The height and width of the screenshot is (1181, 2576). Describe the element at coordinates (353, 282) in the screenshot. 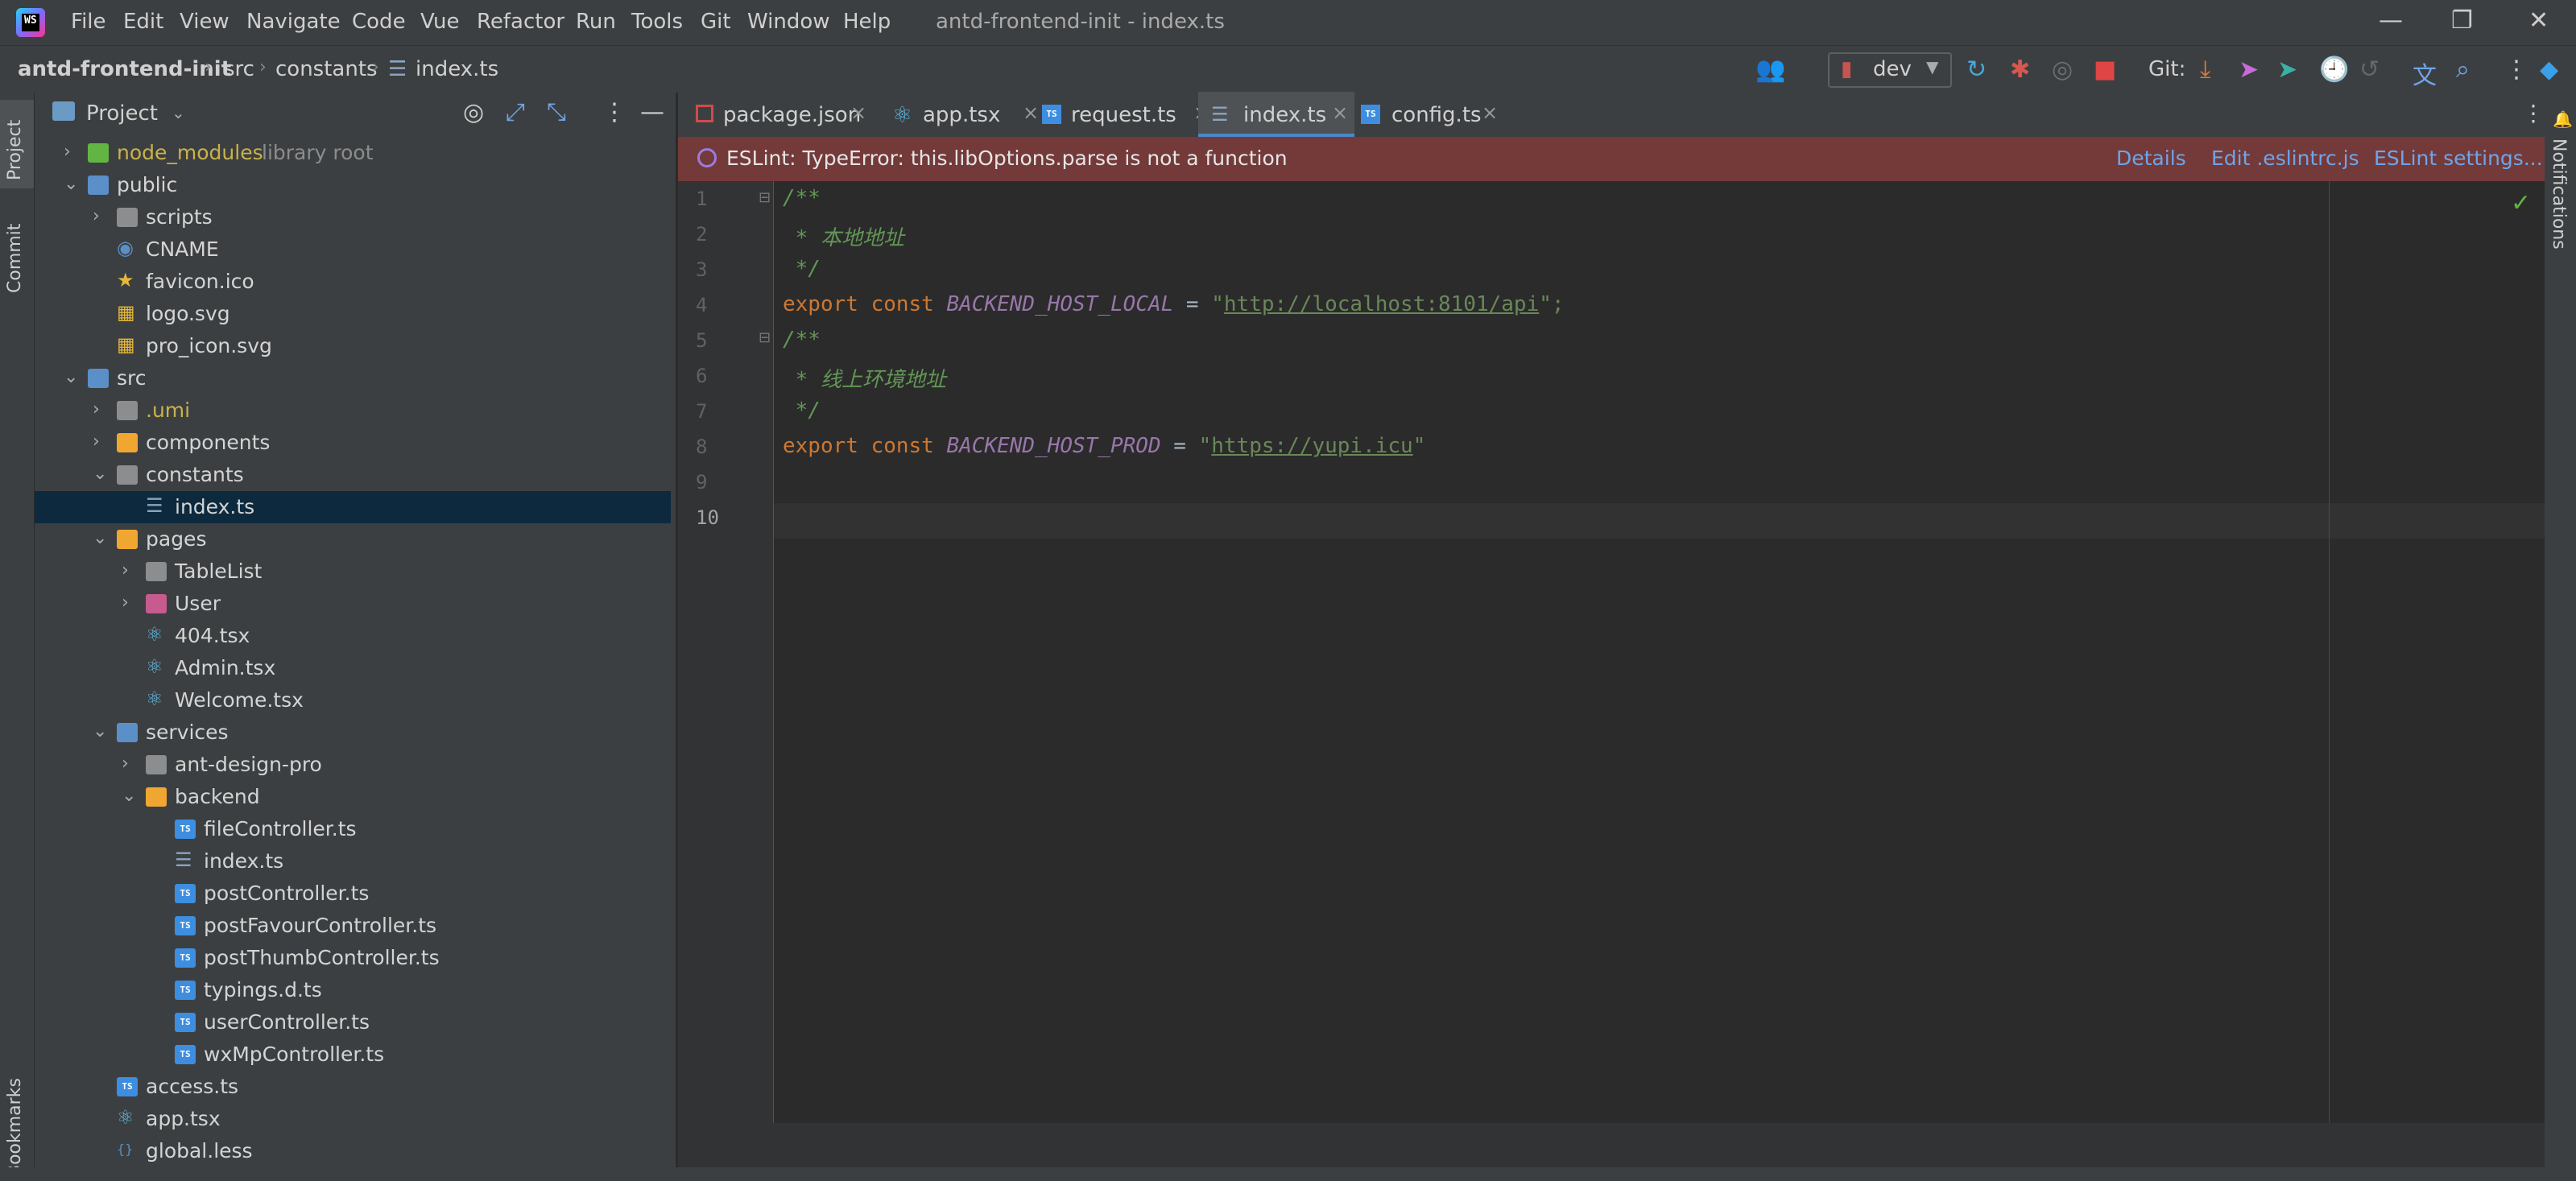

I see `tree-item: ★ favicon.ico` at that location.